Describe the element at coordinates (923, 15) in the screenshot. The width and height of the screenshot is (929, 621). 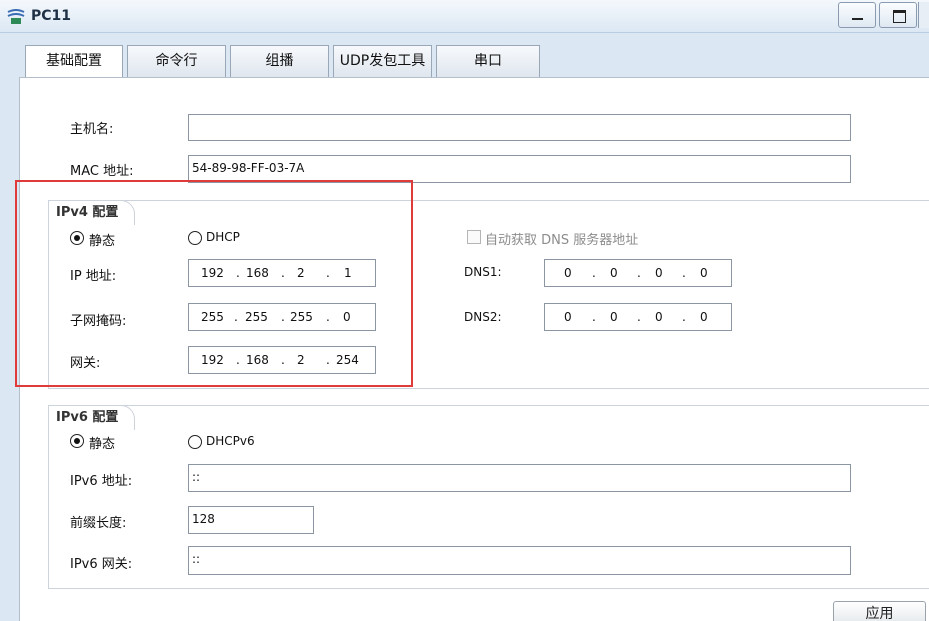
I see `close-button-edge` at that location.